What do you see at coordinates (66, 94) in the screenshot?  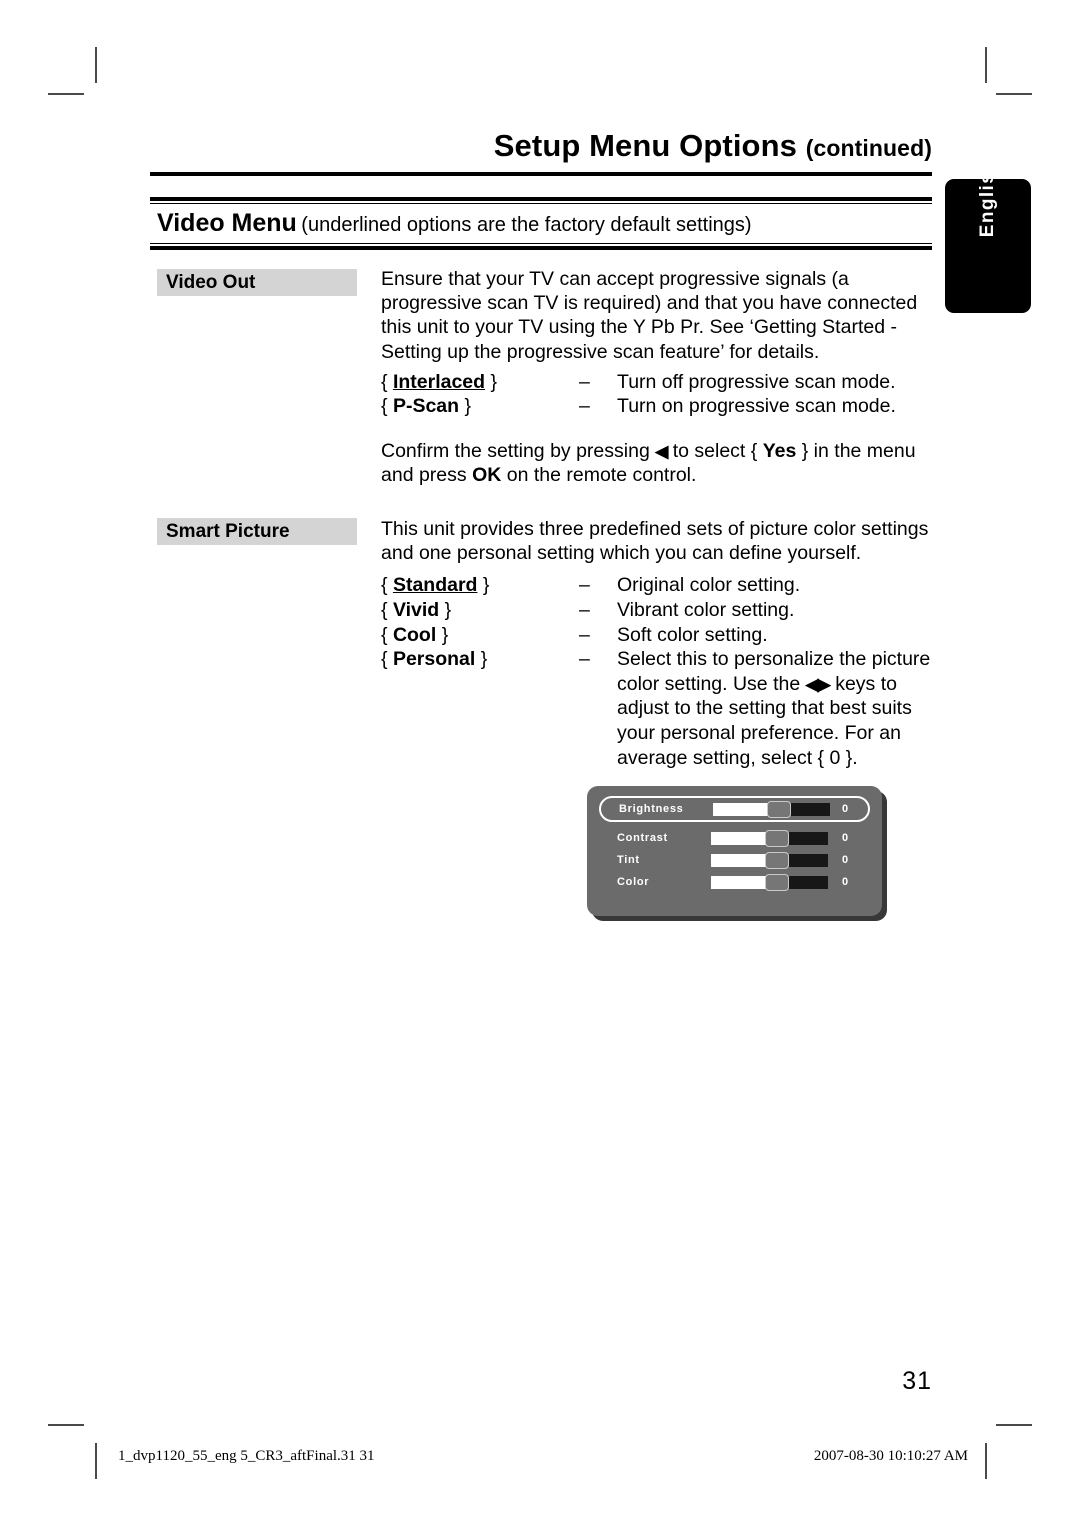 I see `crop-mark-top-left-horizontal` at bounding box center [66, 94].